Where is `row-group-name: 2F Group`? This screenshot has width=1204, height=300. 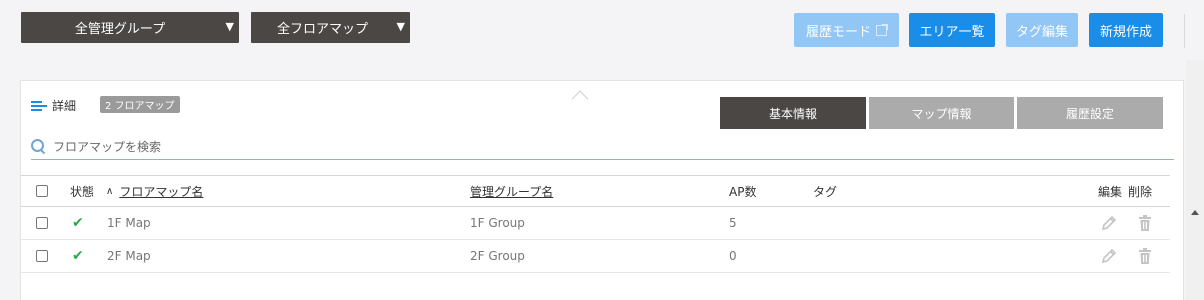
row-group-name: 2F Group is located at coordinates (497, 256).